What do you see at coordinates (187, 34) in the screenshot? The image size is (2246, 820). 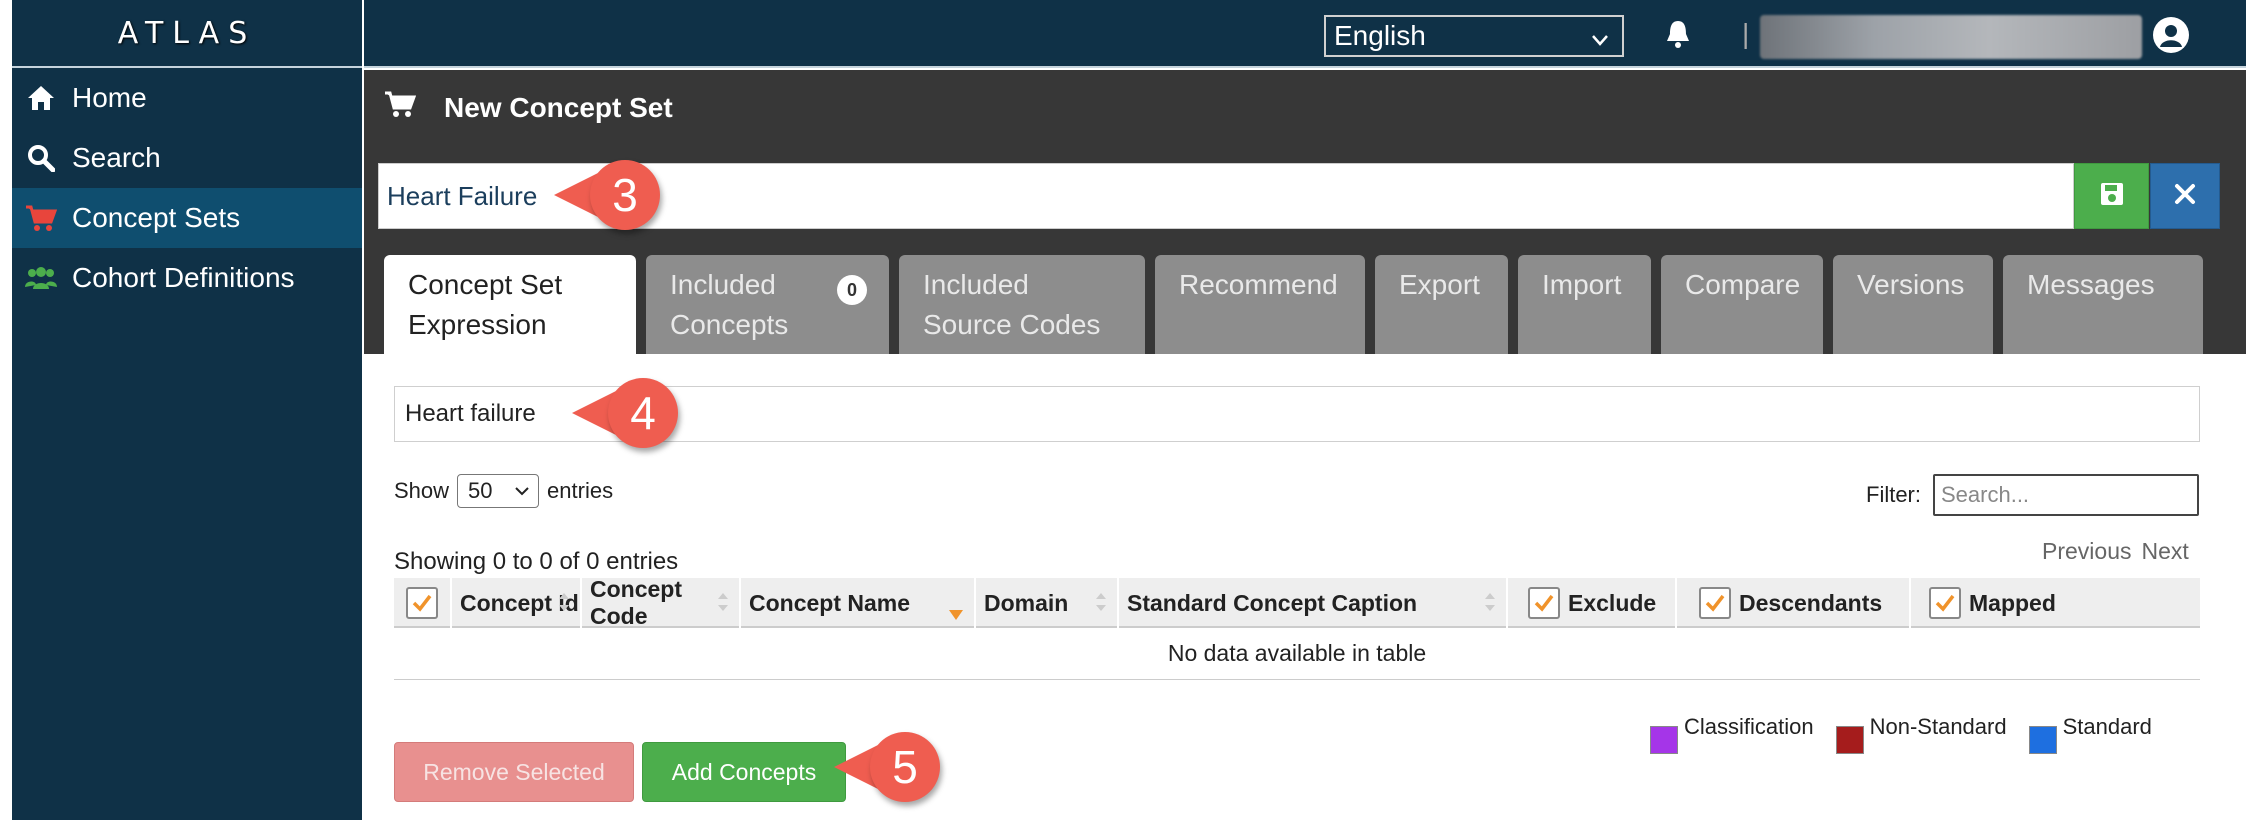 I see `app-logo: ATLAS` at bounding box center [187, 34].